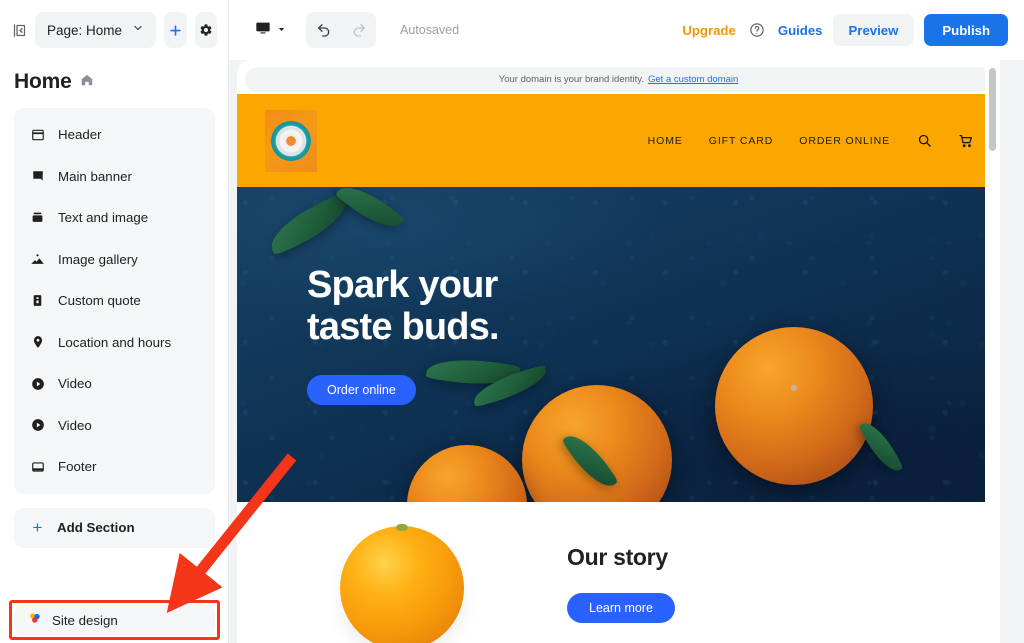 The image size is (1024, 643). I want to click on footer-layout-icon, so click(37, 466).